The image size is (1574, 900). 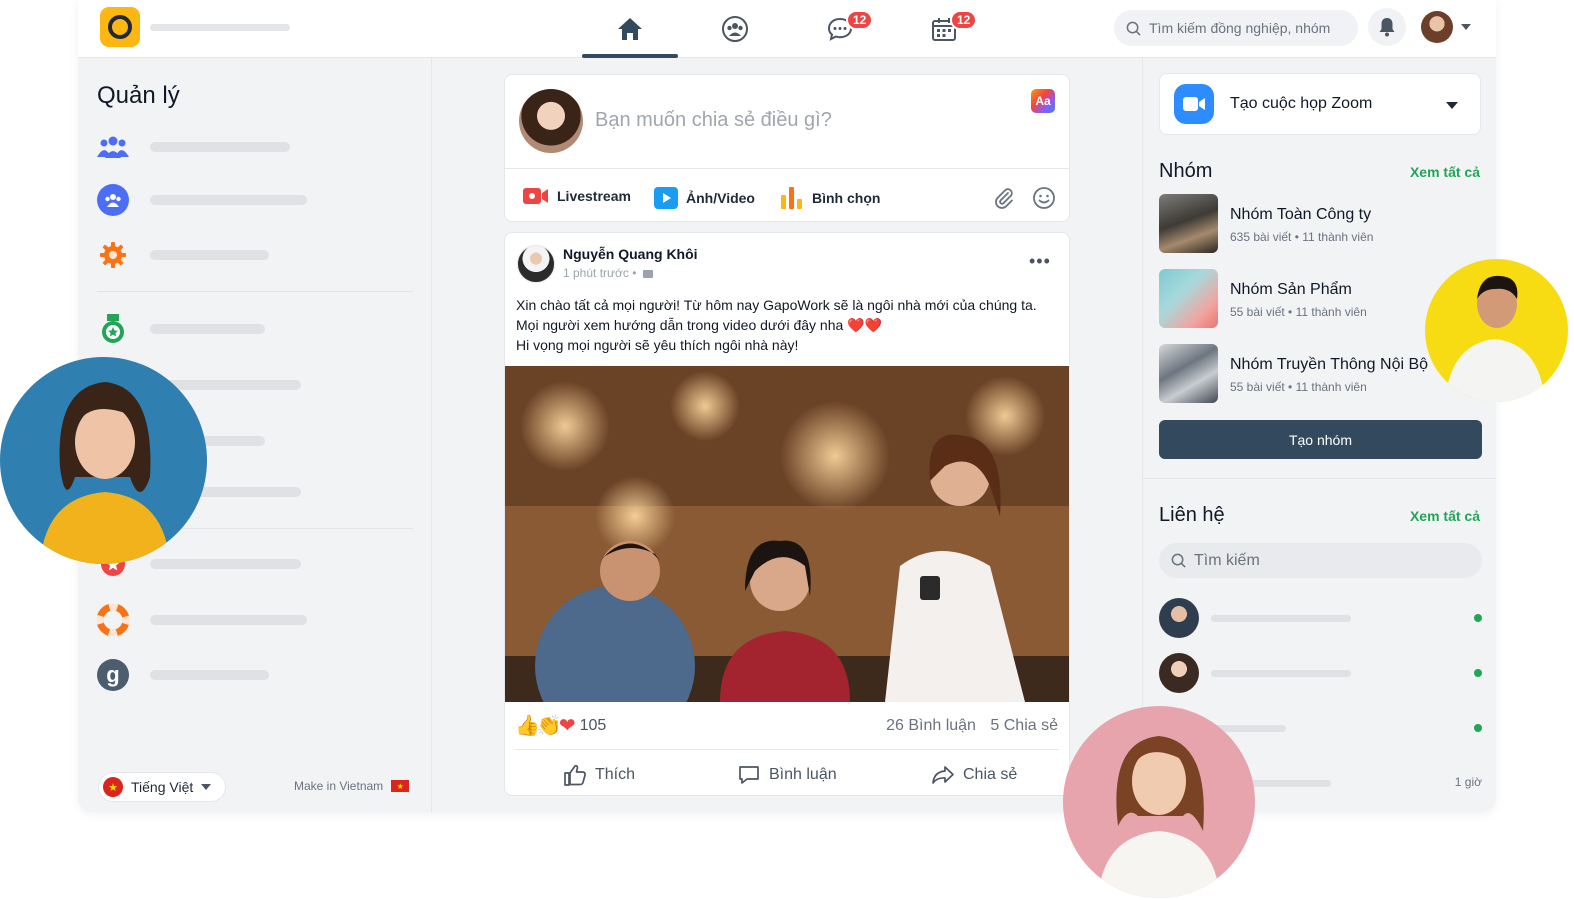 What do you see at coordinates (1338, 237) in the screenshot?
I see `group-members: 11 thành viên` at bounding box center [1338, 237].